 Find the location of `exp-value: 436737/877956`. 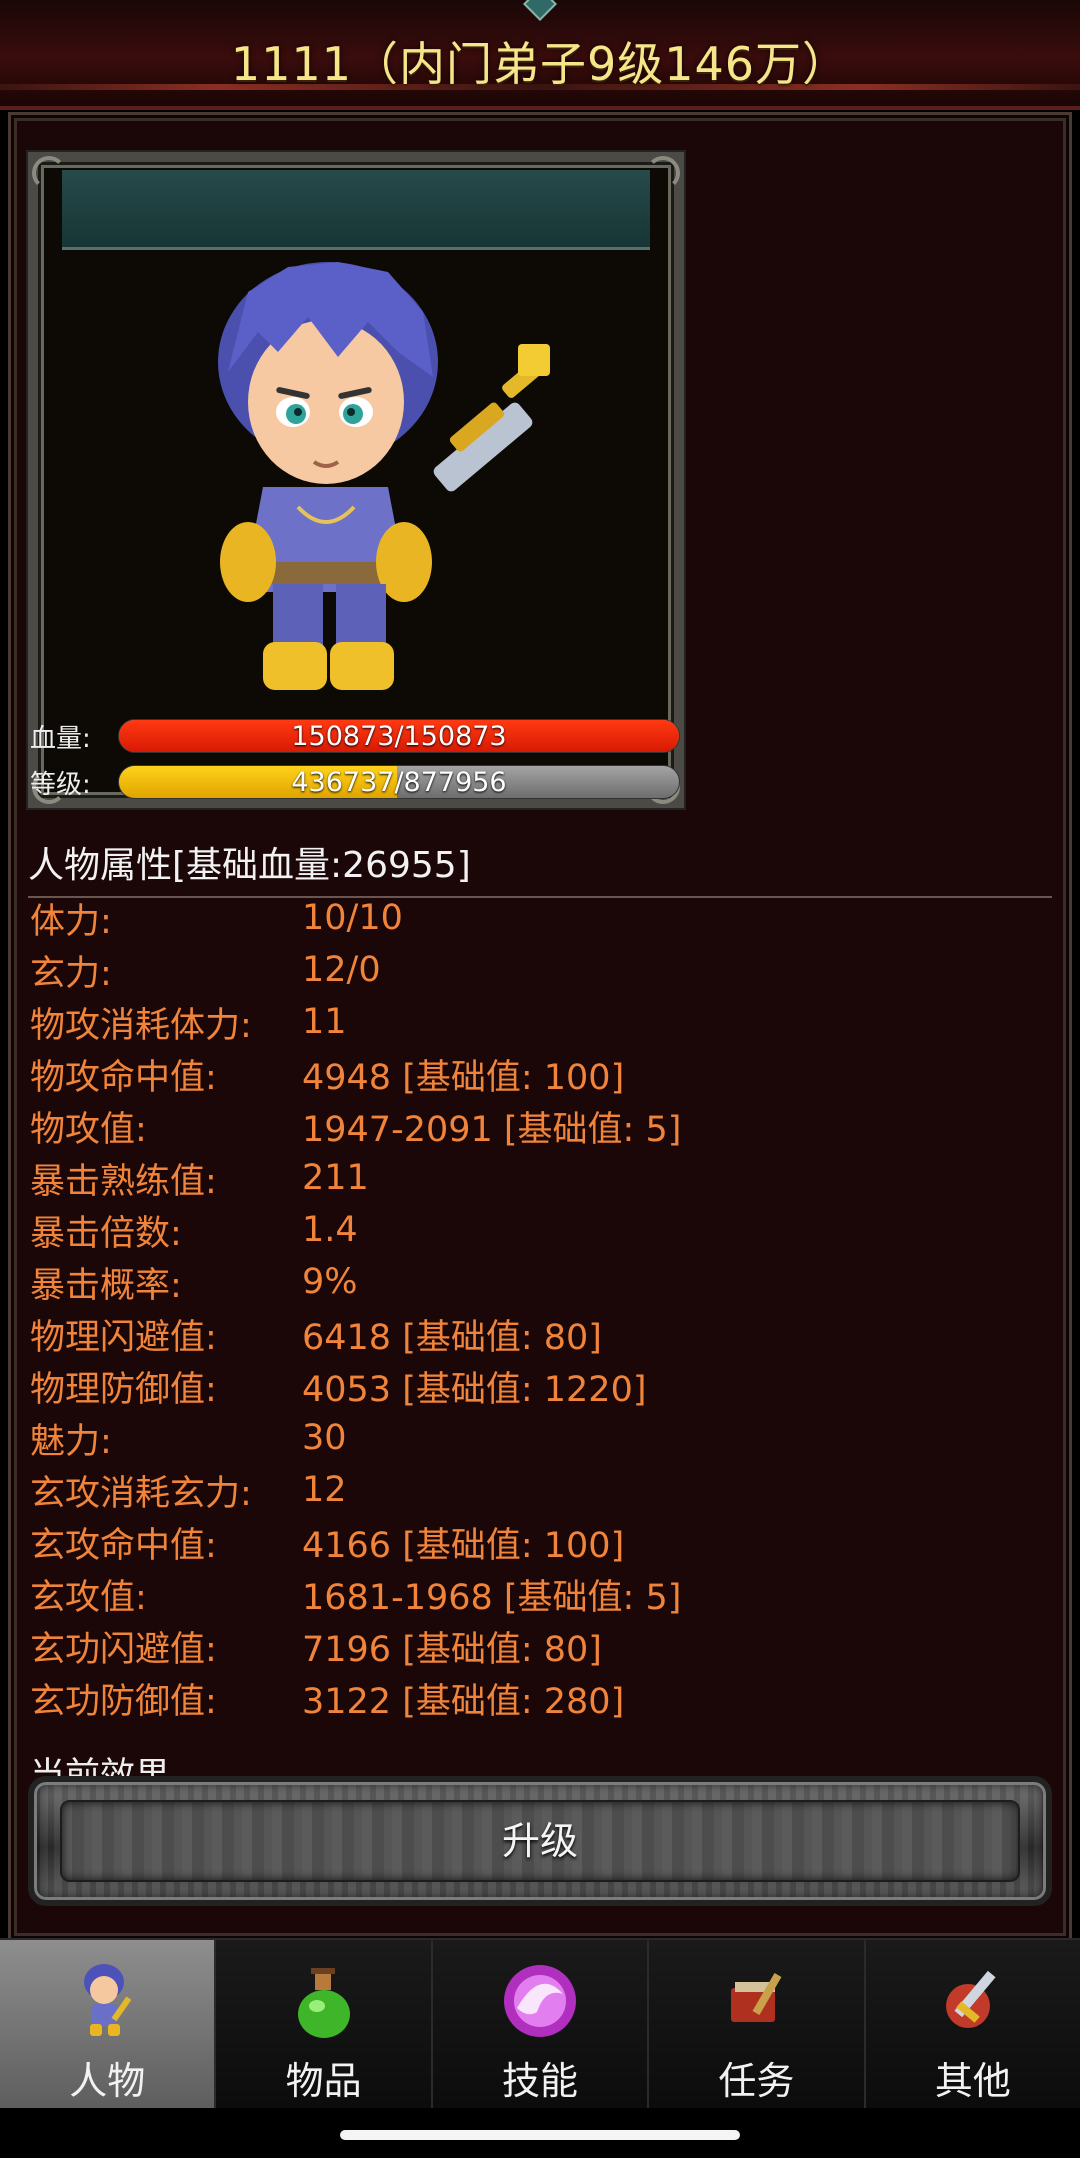

exp-value: 436737/877956 is located at coordinates (399, 782).